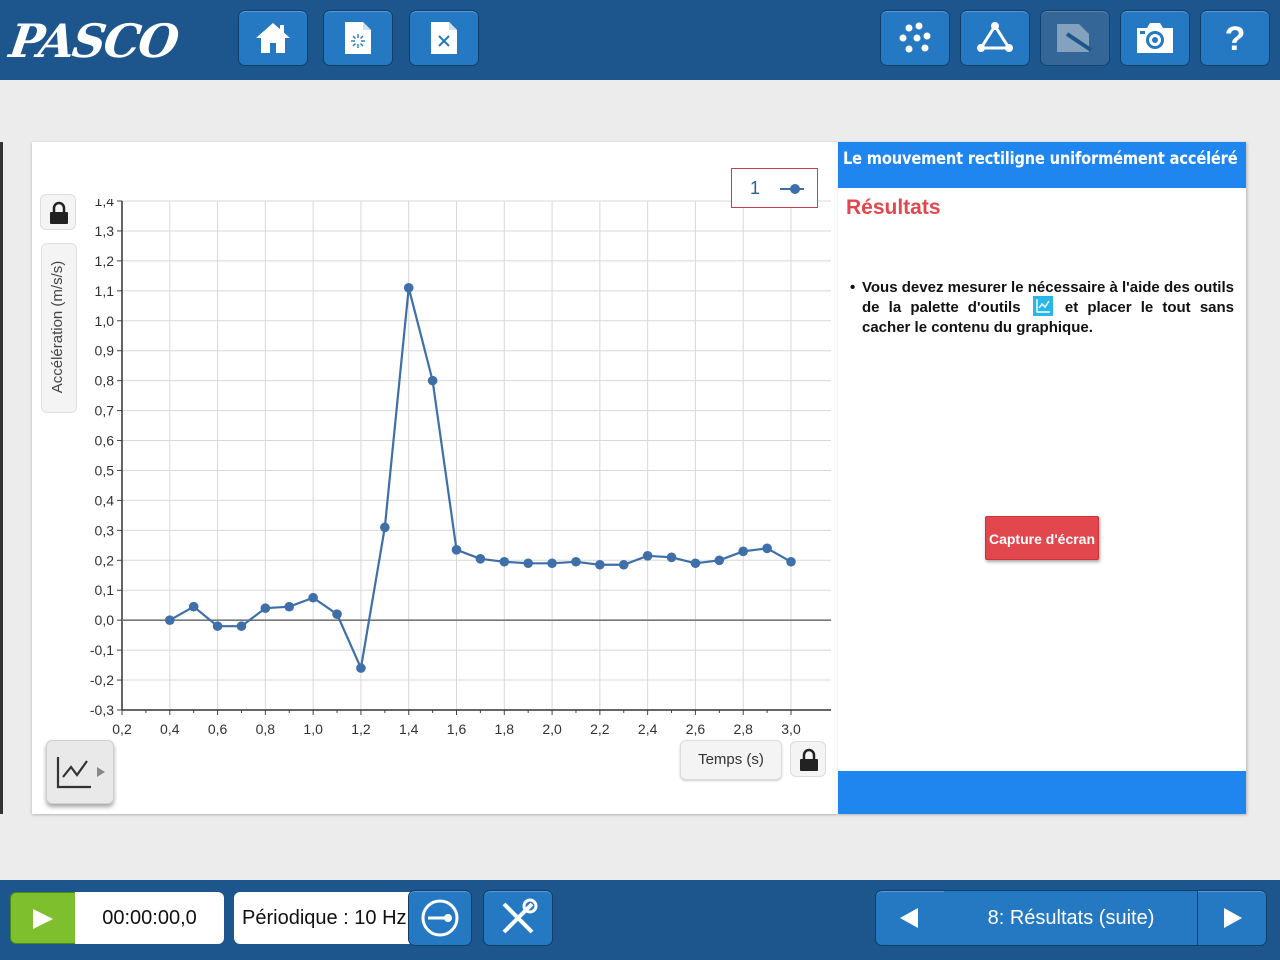 The image size is (1280, 960). I want to click on sampling-mode: Périodique : 10 Hz, so click(322, 918).